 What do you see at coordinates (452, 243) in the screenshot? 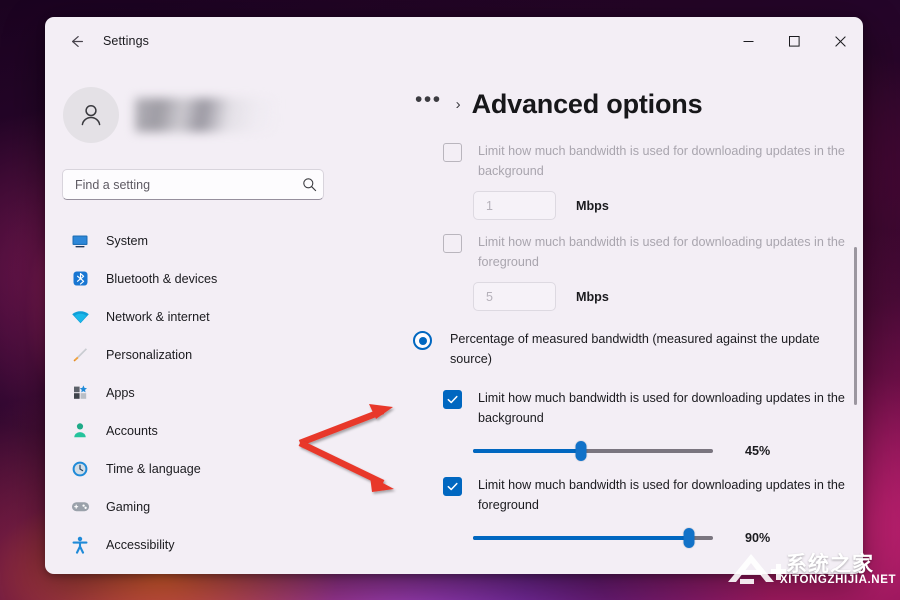
I see `absolute-foreground-checkbox` at bounding box center [452, 243].